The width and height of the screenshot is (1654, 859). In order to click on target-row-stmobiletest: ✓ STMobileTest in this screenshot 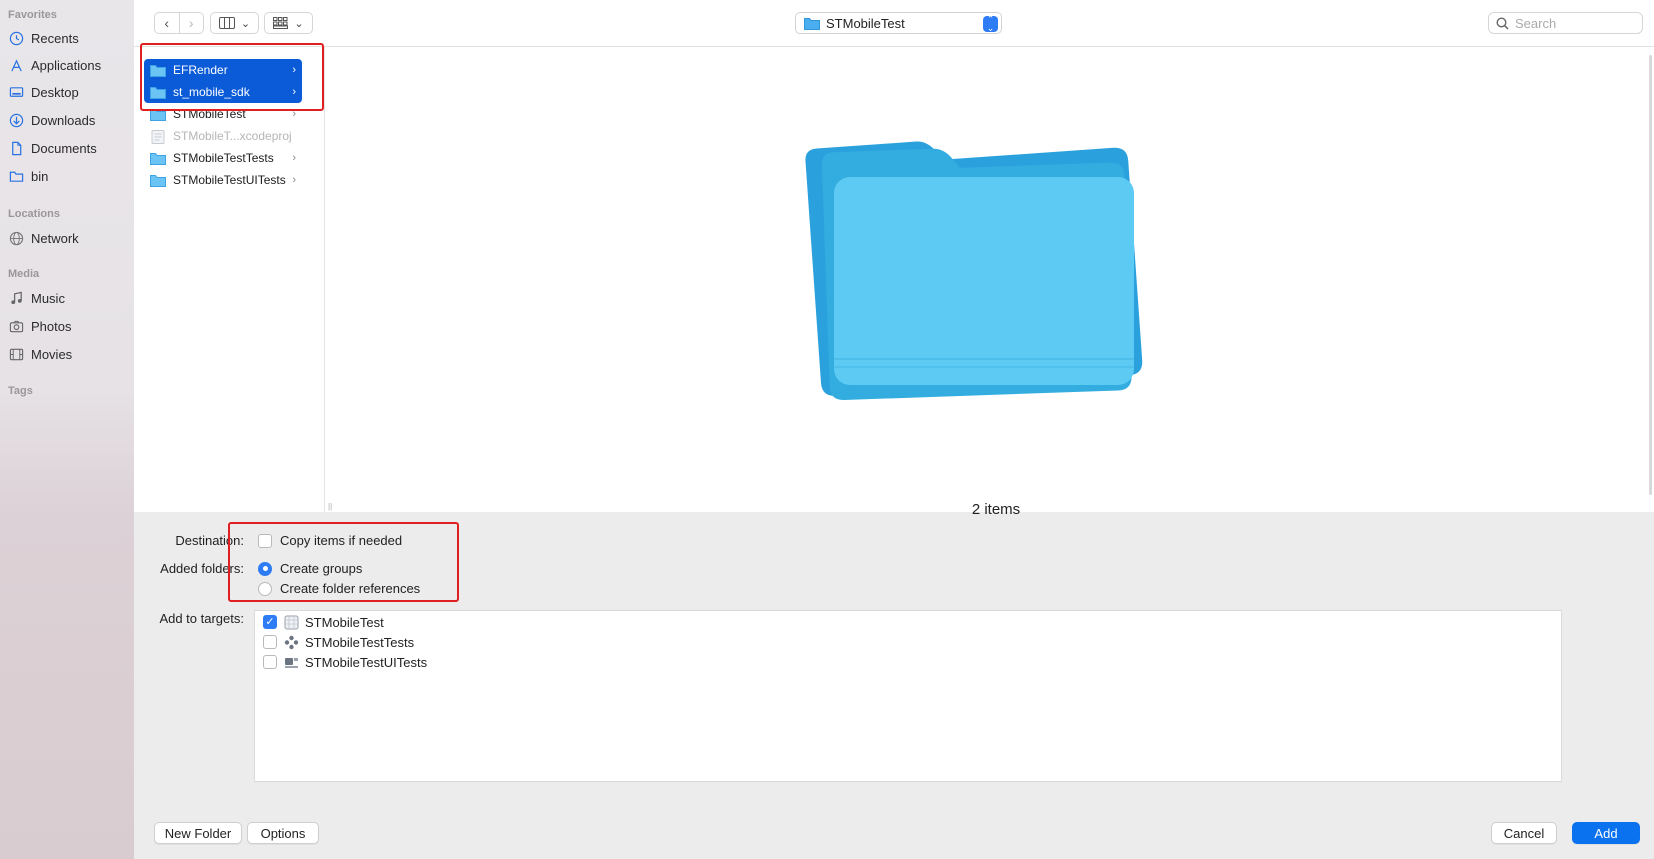, I will do `click(323, 622)`.